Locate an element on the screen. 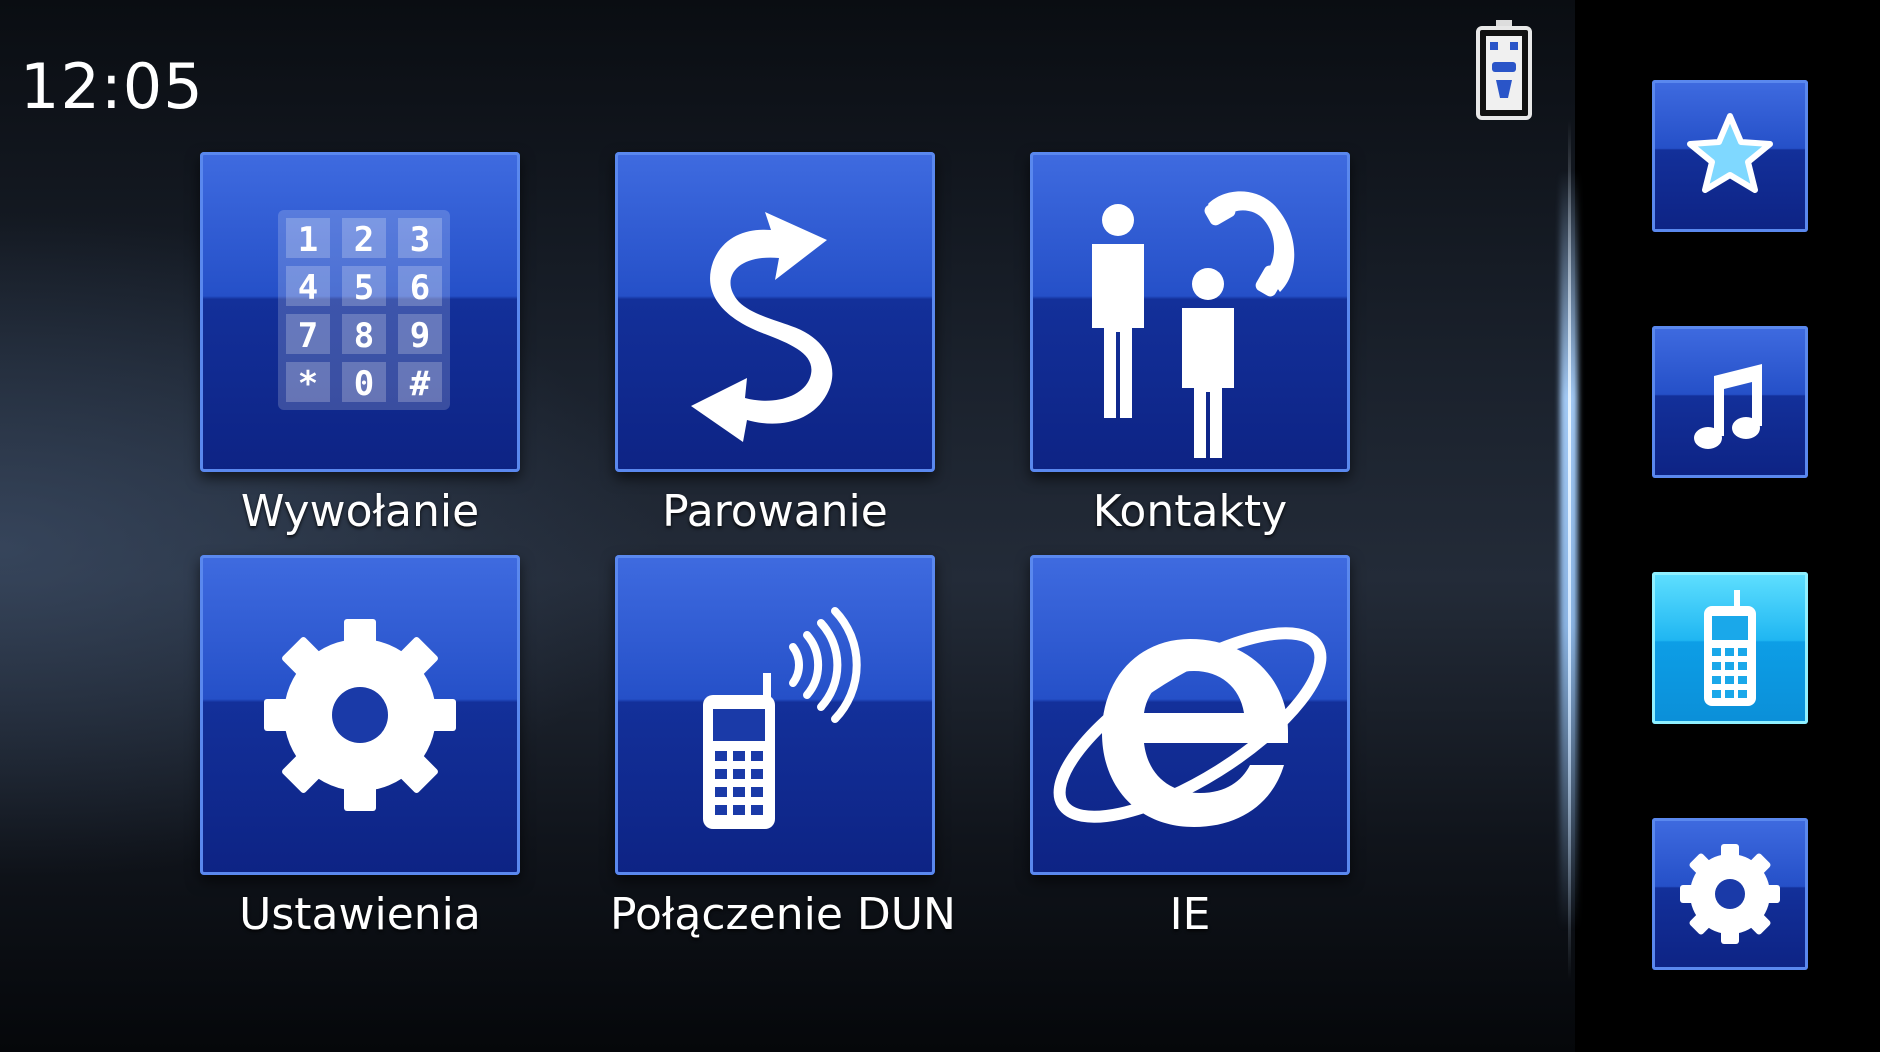 The height and width of the screenshot is (1052, 1880). dialpad-key-label: 7 is located at coordinates (308, 336).